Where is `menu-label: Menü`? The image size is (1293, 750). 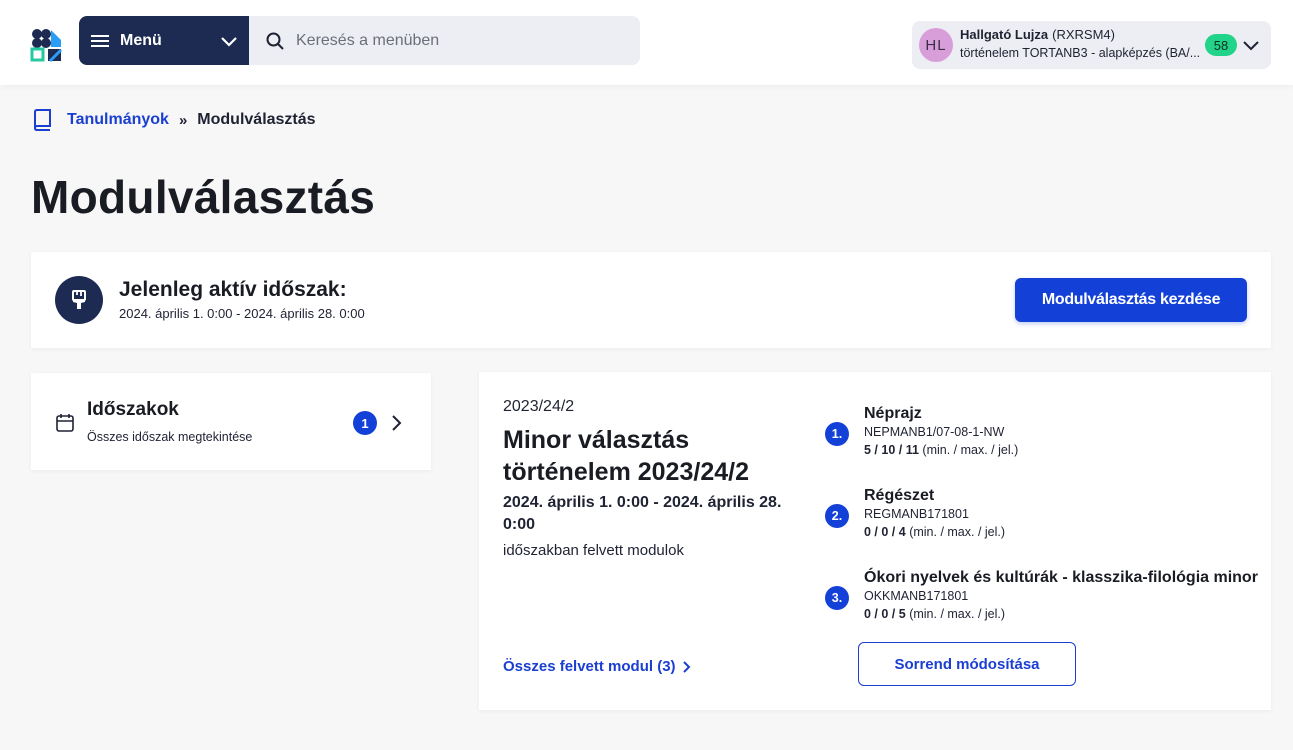
menu-label: Menü is located at coordinates (141, 40).